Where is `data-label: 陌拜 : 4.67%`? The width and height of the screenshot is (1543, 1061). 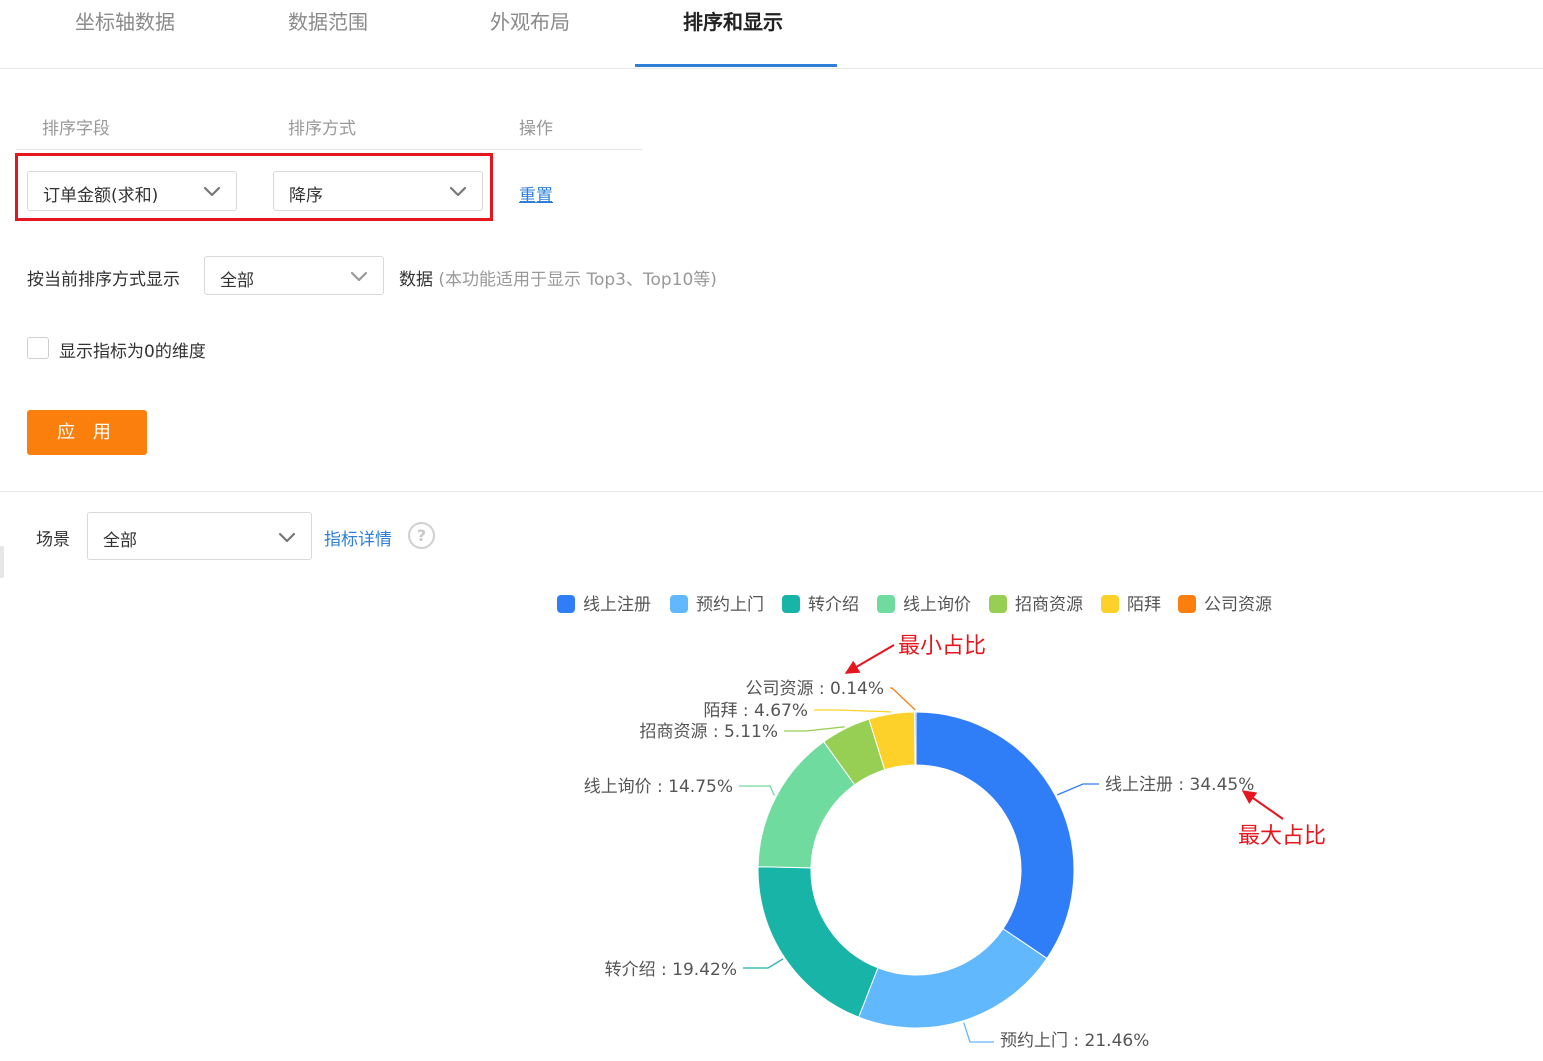 data-label: 陌拜 : 4.67% is located at coordinates (755, 711).